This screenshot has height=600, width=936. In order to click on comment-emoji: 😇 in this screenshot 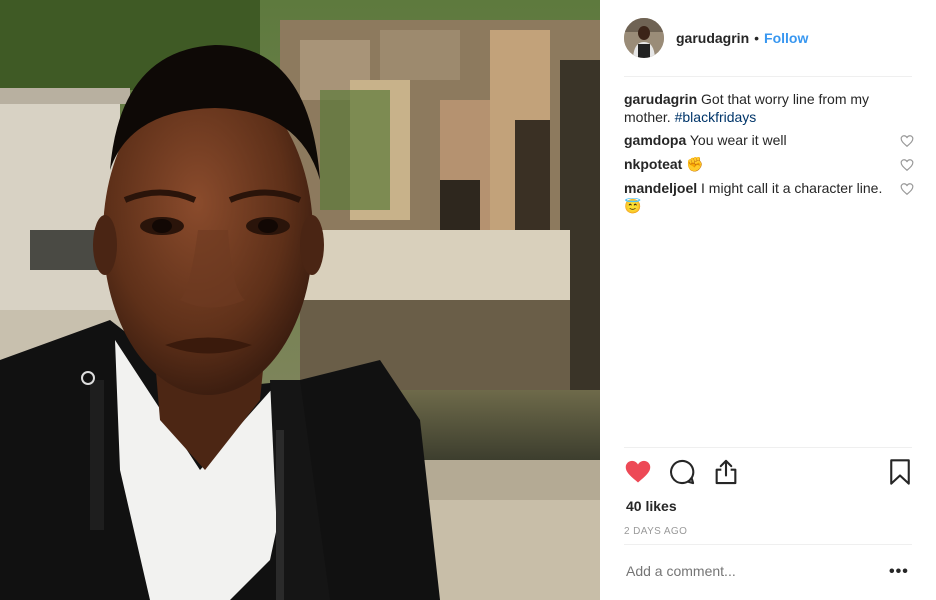, I will do `click(633, 206)`.